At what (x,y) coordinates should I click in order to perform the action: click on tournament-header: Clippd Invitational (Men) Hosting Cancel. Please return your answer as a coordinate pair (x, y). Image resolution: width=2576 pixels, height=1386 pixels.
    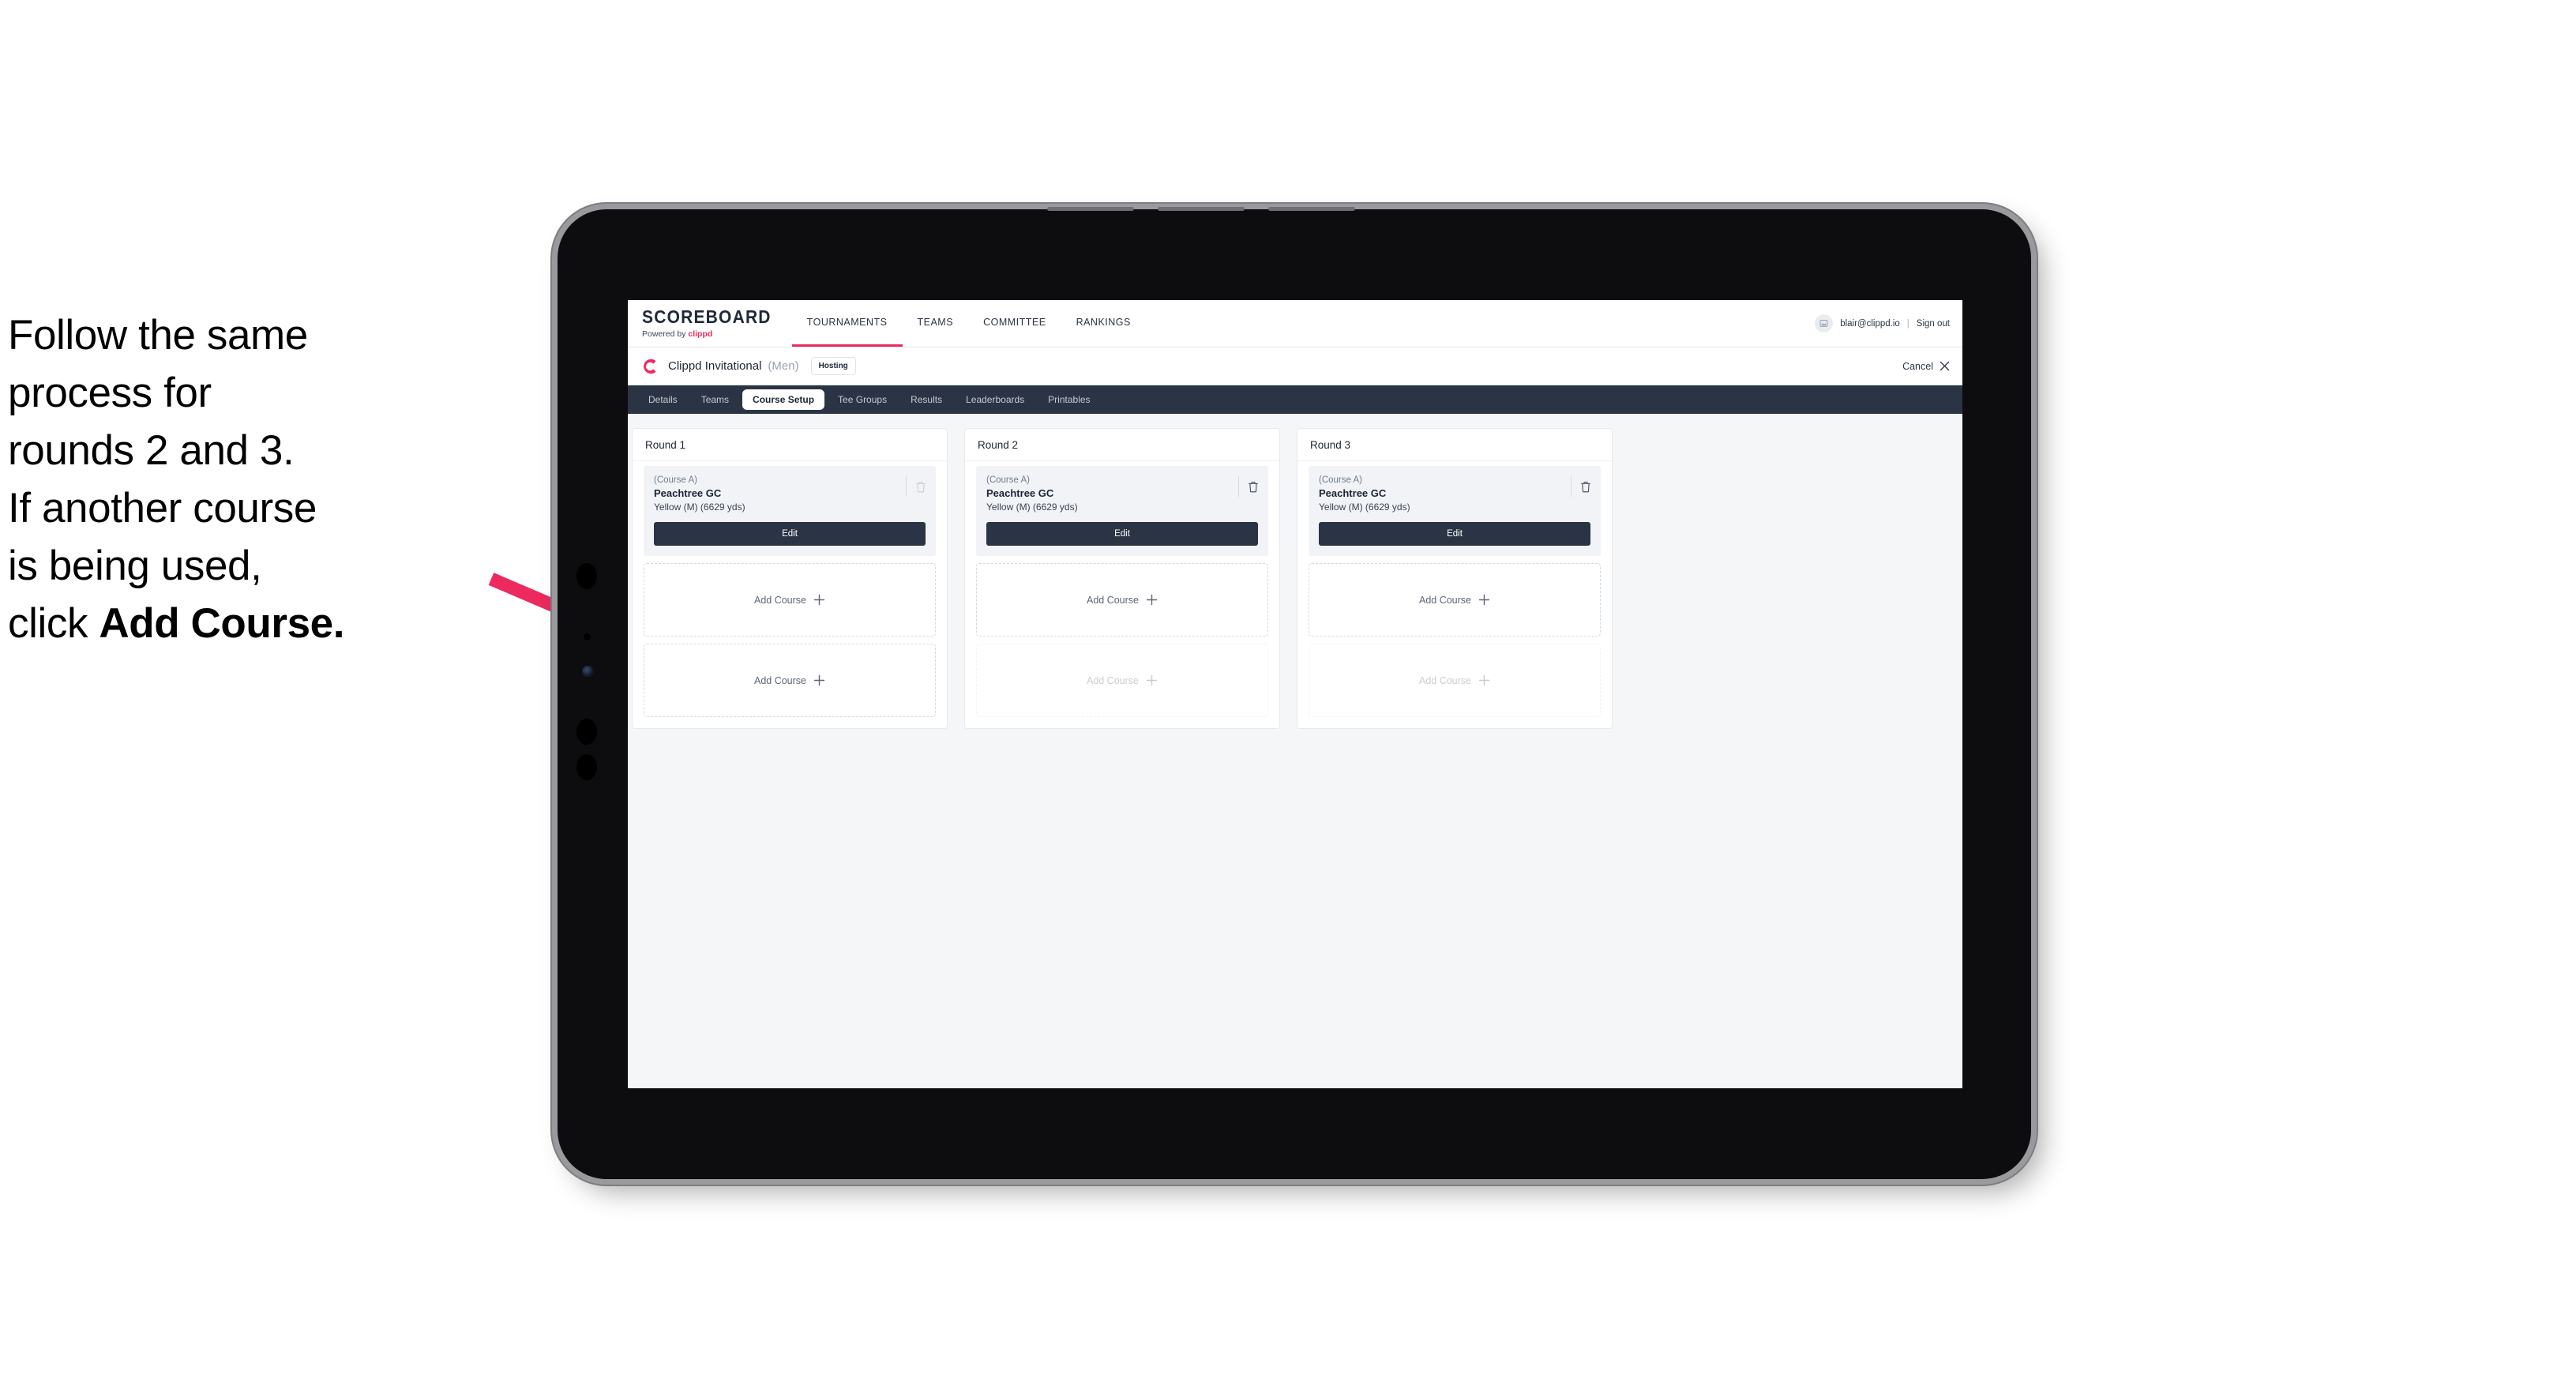
    Looking at the image, I should click on (1295, 366).